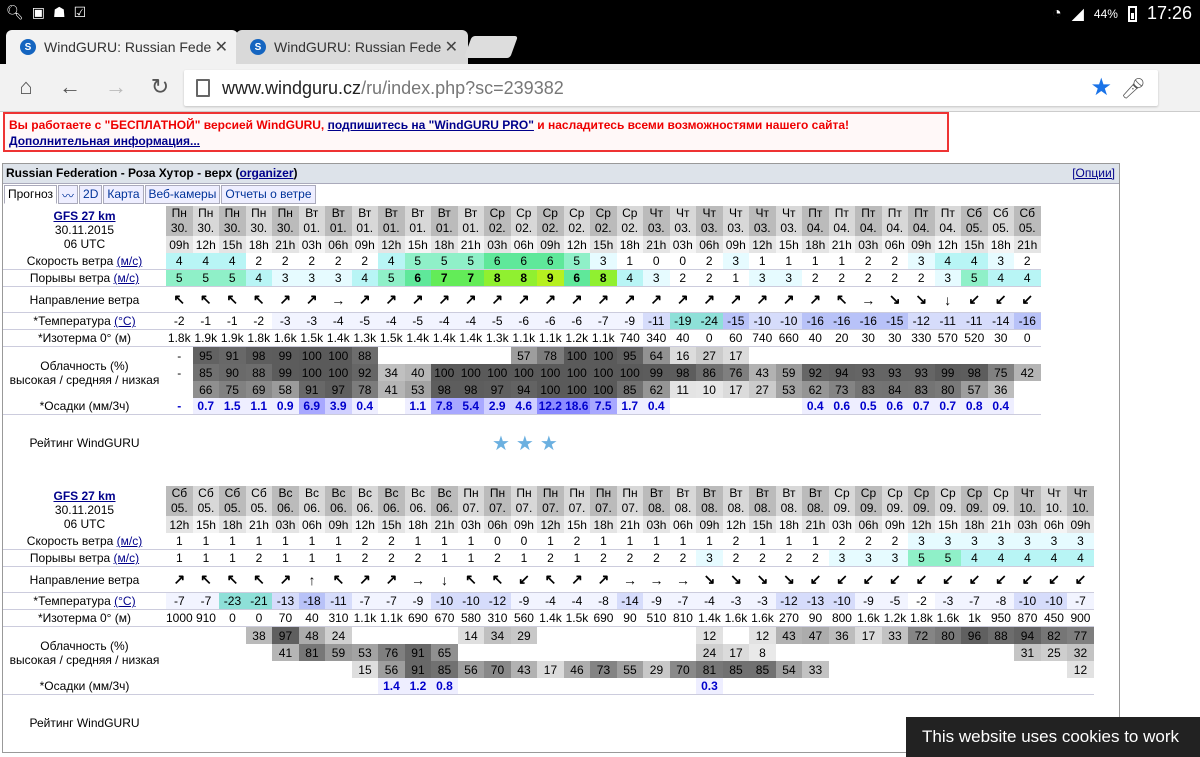 The width and height of the screenshot is (1200, 757). Describe the element at coordinates (182, 194) in the screenshot. I see `tab-webcams: Веб-камеры` at that location.